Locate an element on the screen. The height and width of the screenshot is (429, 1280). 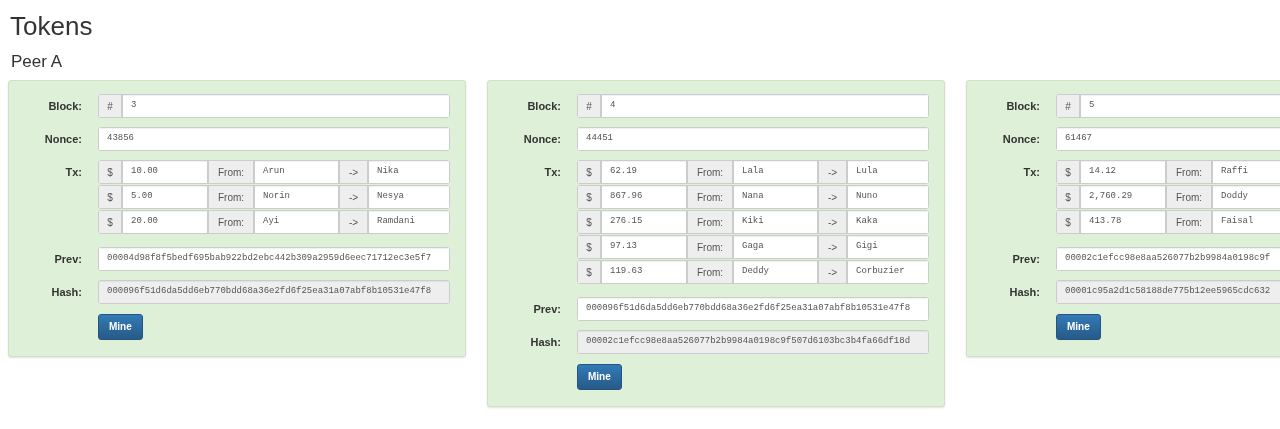
input-field: 61467 is located at coordinates (1168, 139).